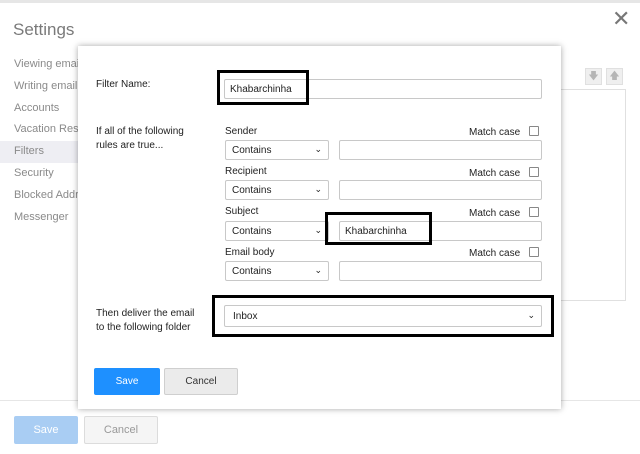  I want to click on cancel-button: Cancel, so click(201, 381).